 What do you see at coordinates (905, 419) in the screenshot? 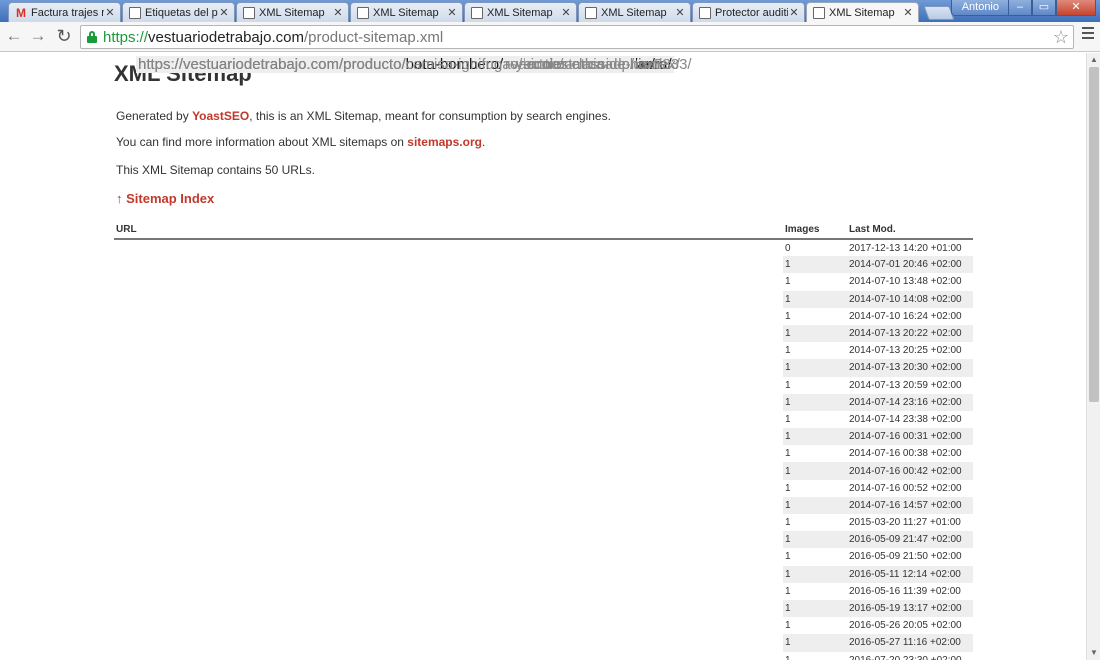
I see `last-mod-cell: 2014-07-14 23:38 +02:00` at bounding box center [905, 419].